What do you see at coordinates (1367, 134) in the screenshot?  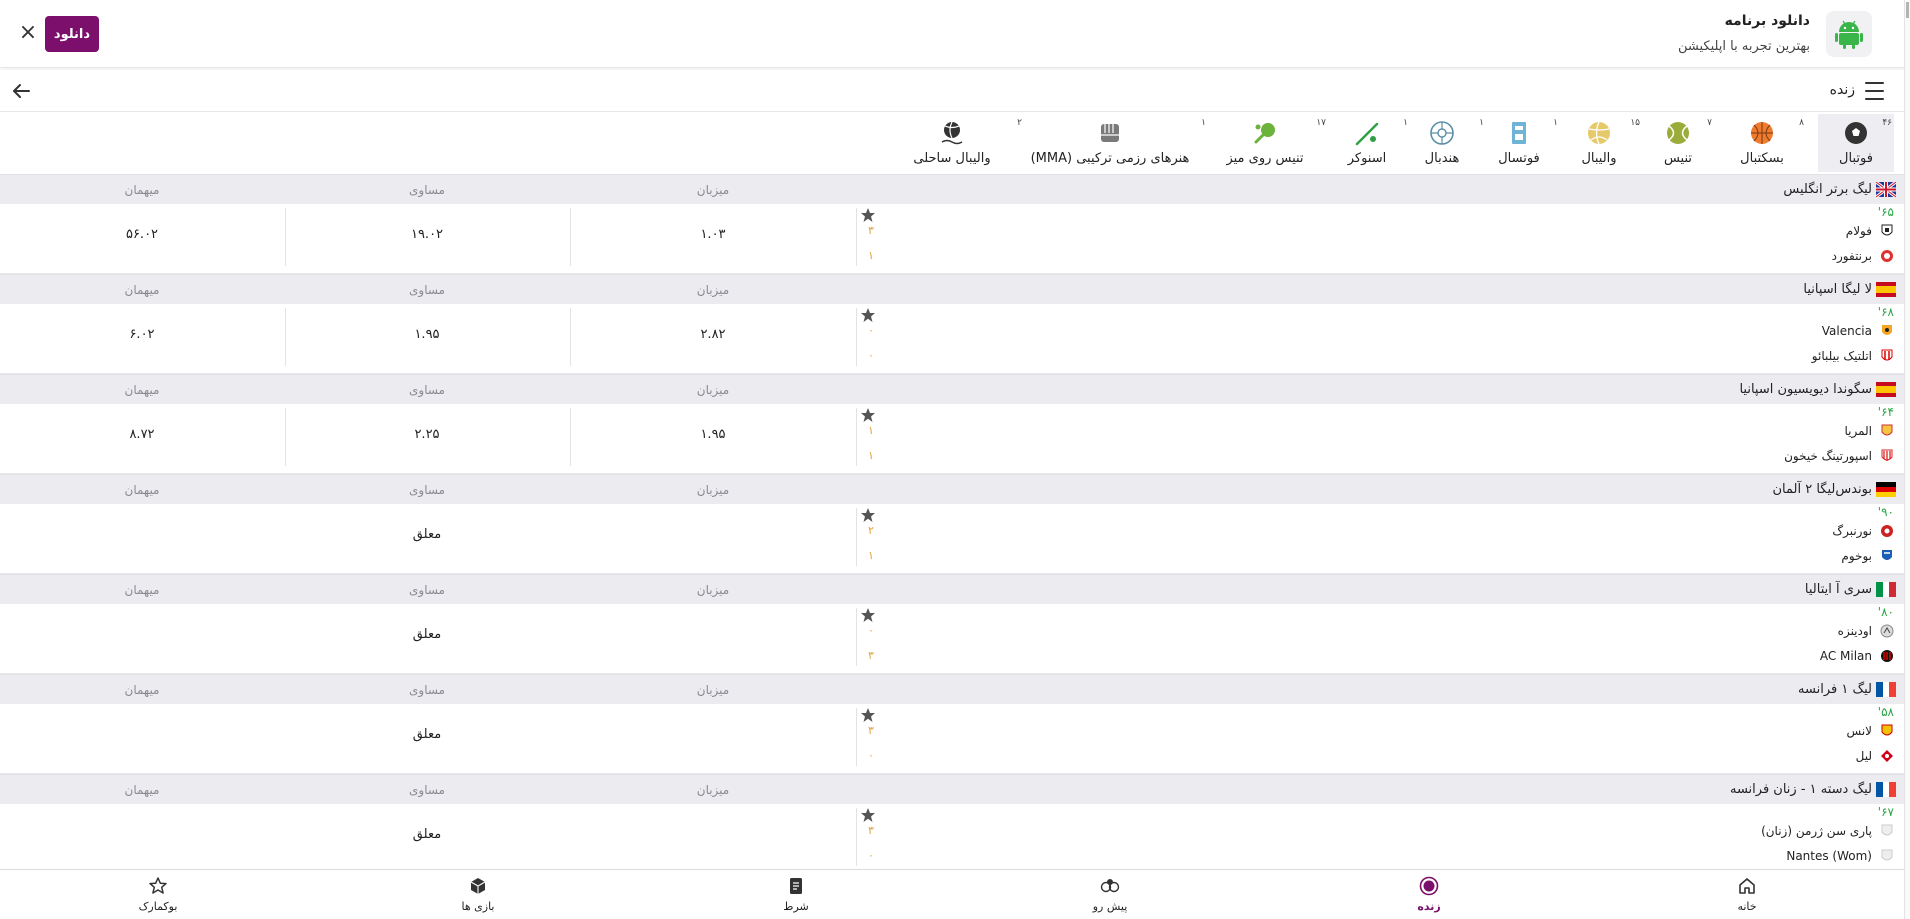 I see `snooker-cue-icon` at bounding box center [1367, 134].